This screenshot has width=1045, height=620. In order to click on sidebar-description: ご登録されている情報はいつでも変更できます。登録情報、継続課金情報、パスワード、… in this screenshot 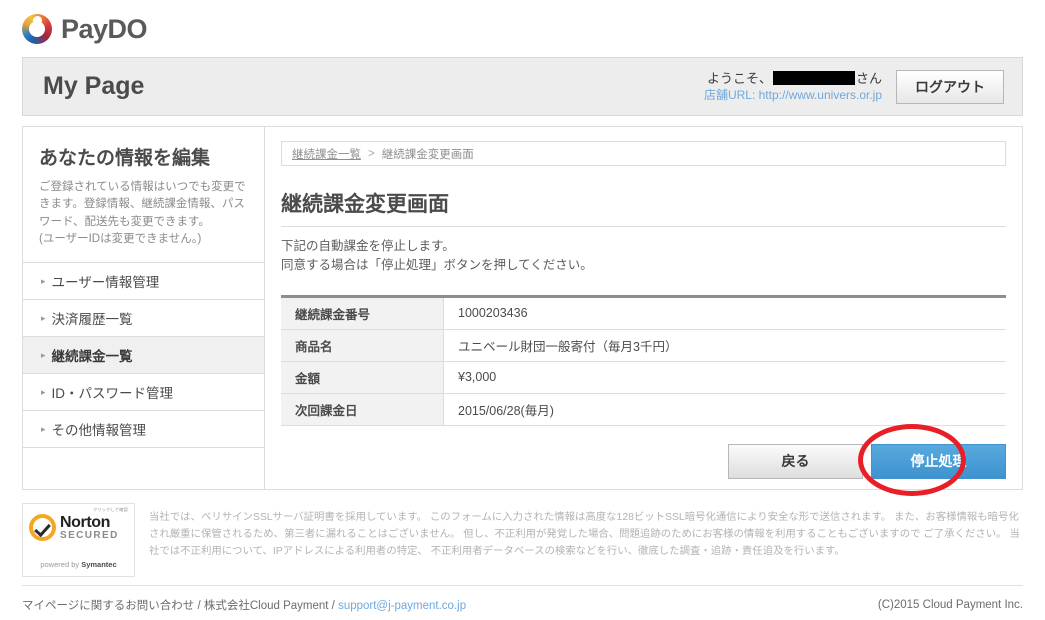, I will do `click(142, 213)`.